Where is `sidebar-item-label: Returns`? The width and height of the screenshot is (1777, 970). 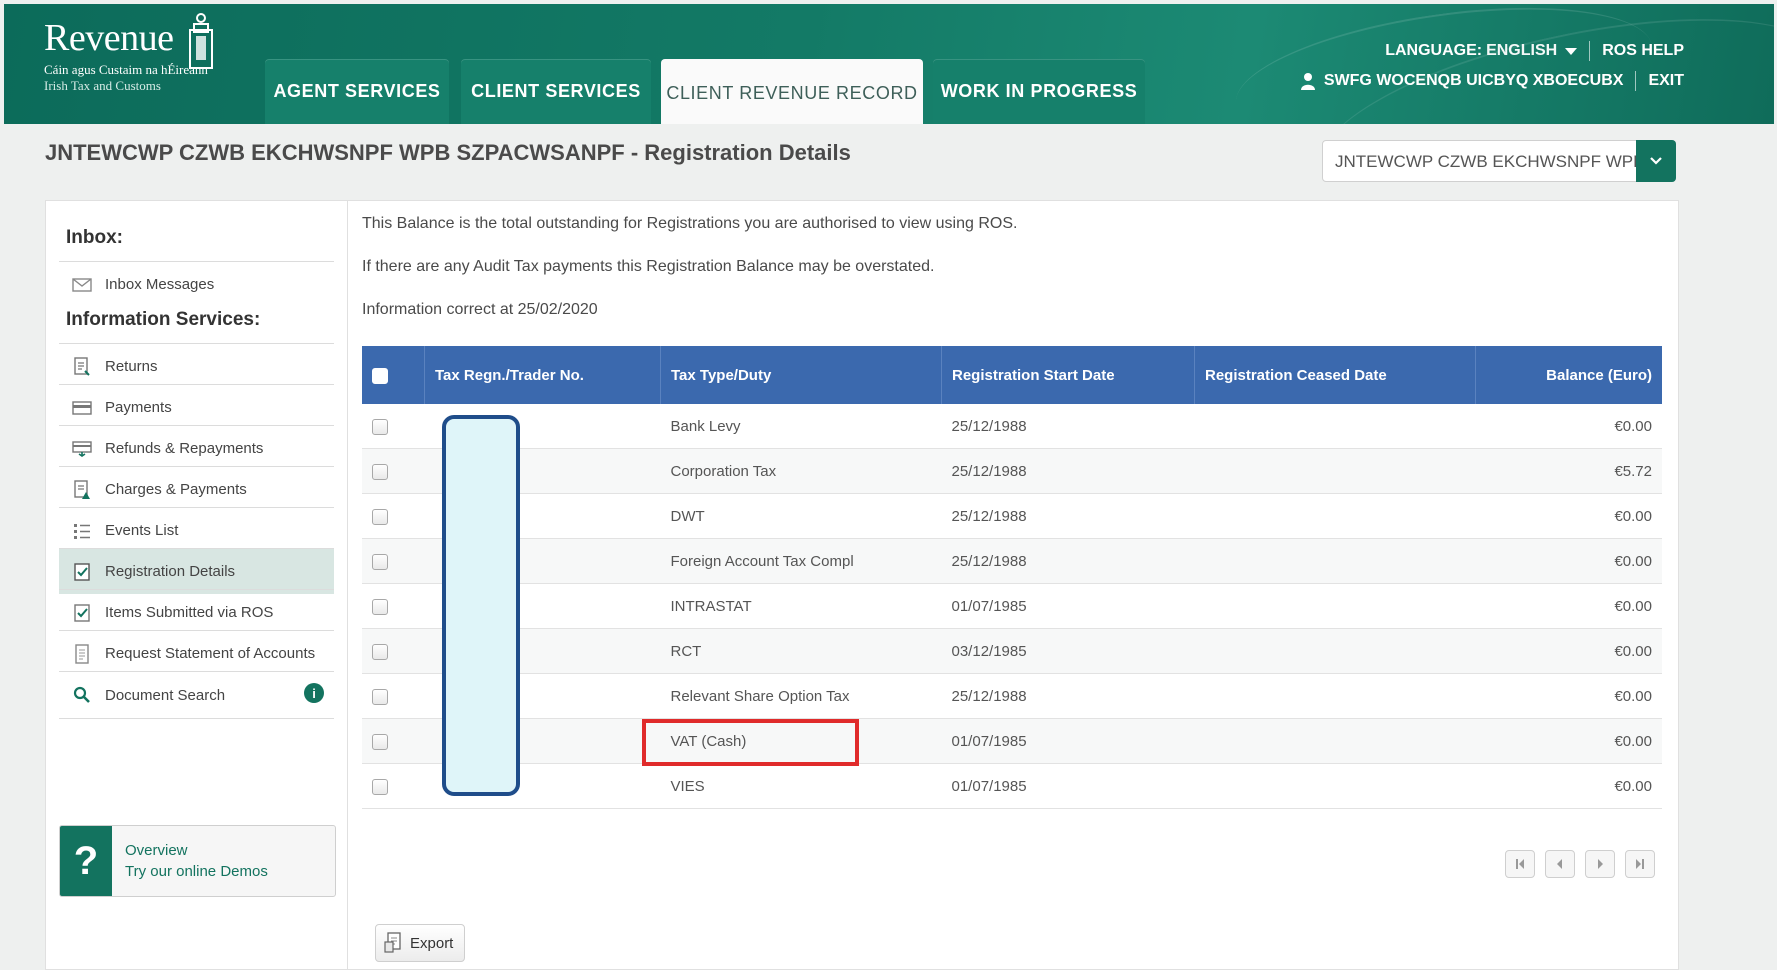
sidebar-item-label: Returns is located at coordinates (131, 366).